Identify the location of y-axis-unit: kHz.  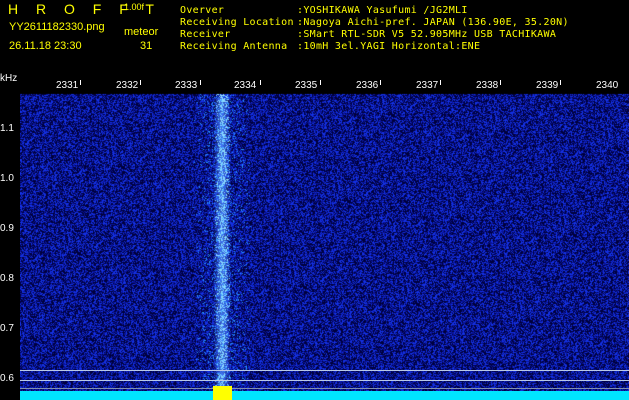
(9, 78).